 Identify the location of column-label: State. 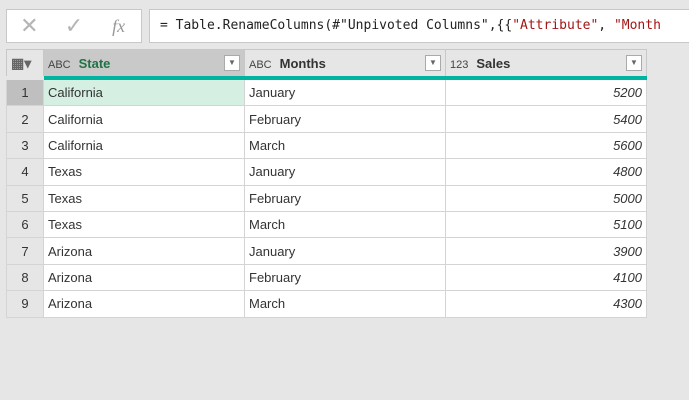
(94, 63).